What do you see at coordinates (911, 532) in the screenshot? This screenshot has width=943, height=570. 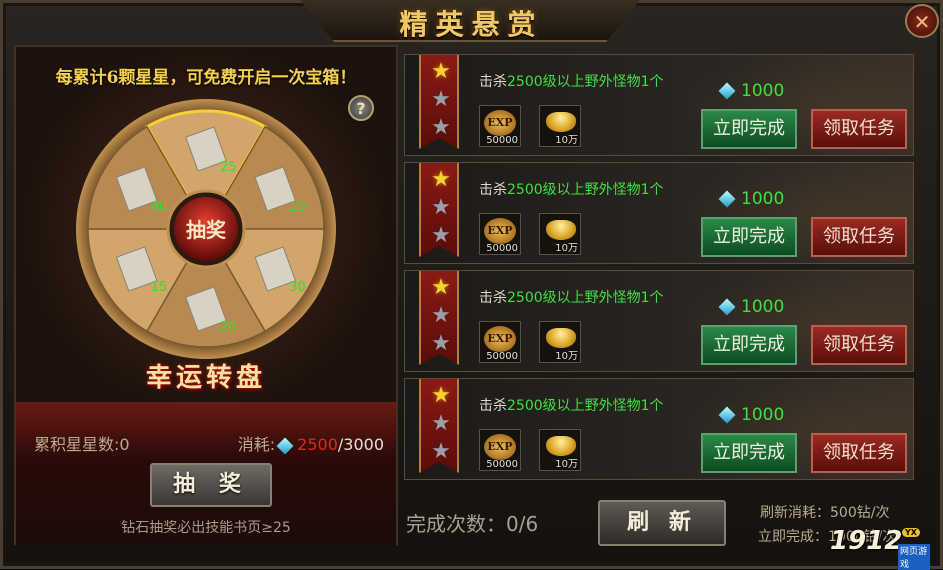 I see `logo-badge: YX` at bounding box center [911, 532].